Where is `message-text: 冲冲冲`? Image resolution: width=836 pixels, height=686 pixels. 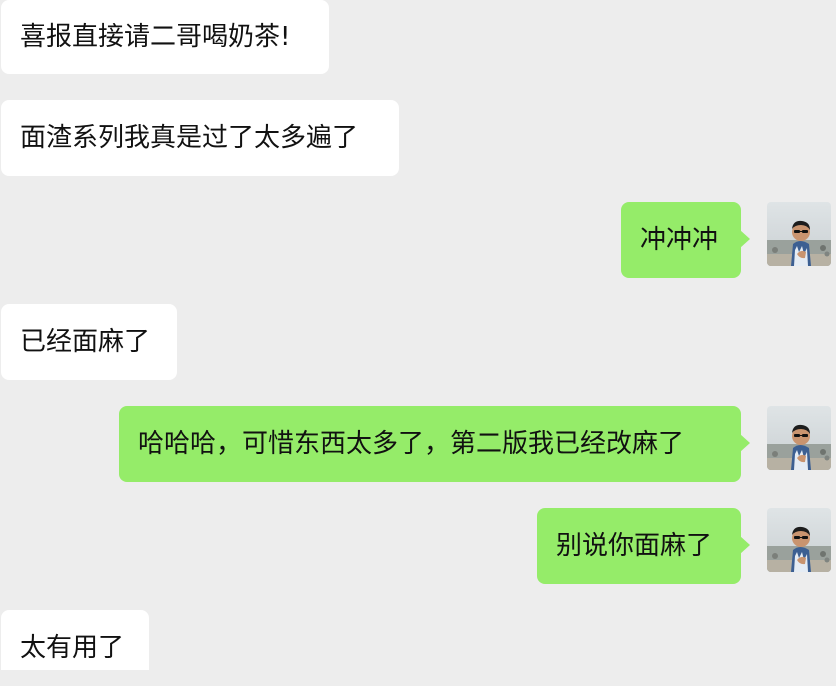
message-text: 冲冲冲 is located at coordinates (679, 240).